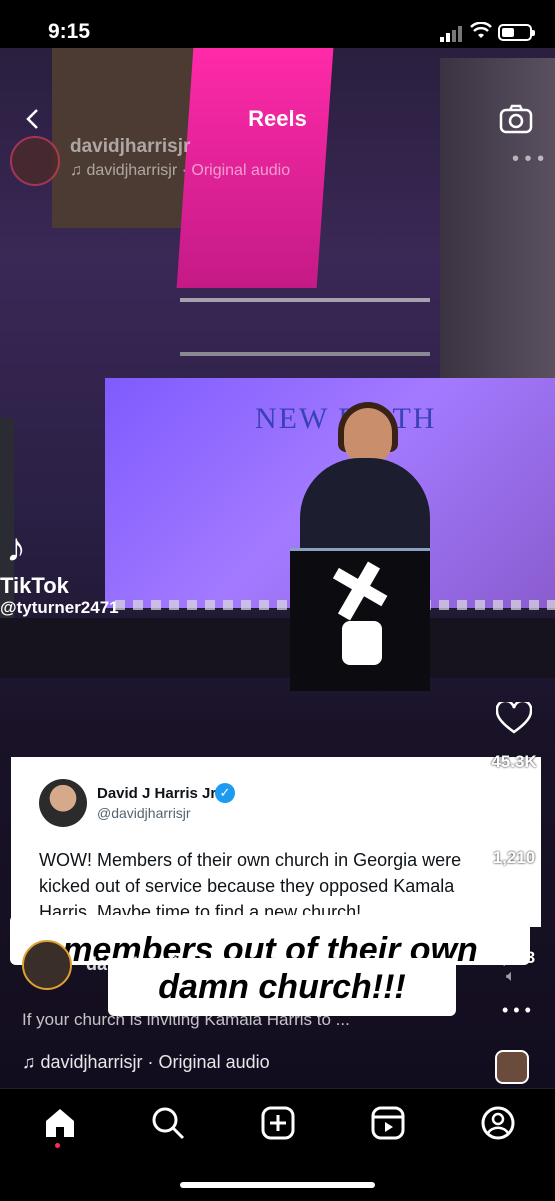 The height and width of the screenshot is (1201, 555). Describe the element at coordinates (16, 548) in the screenshot. I see `tiktok-logo-icon: ♪` at that location.